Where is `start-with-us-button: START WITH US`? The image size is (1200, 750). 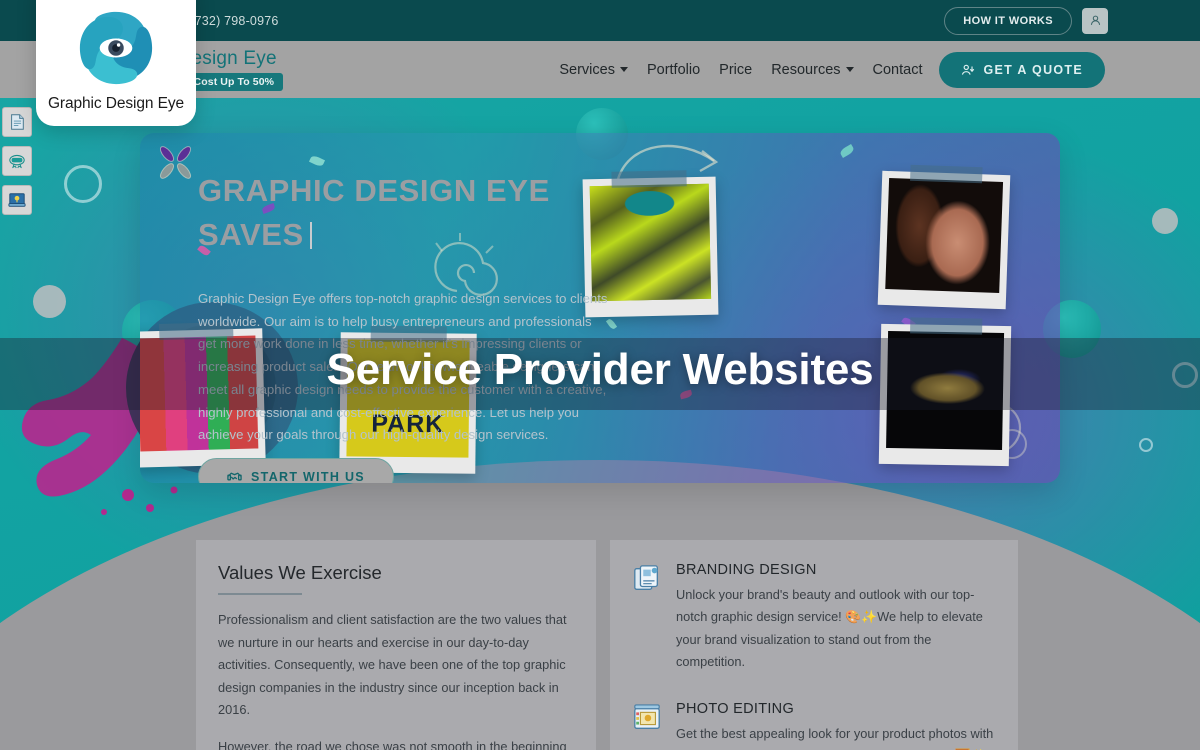 start-with-us-button: START WITH US is located at coordinates (296, 470).